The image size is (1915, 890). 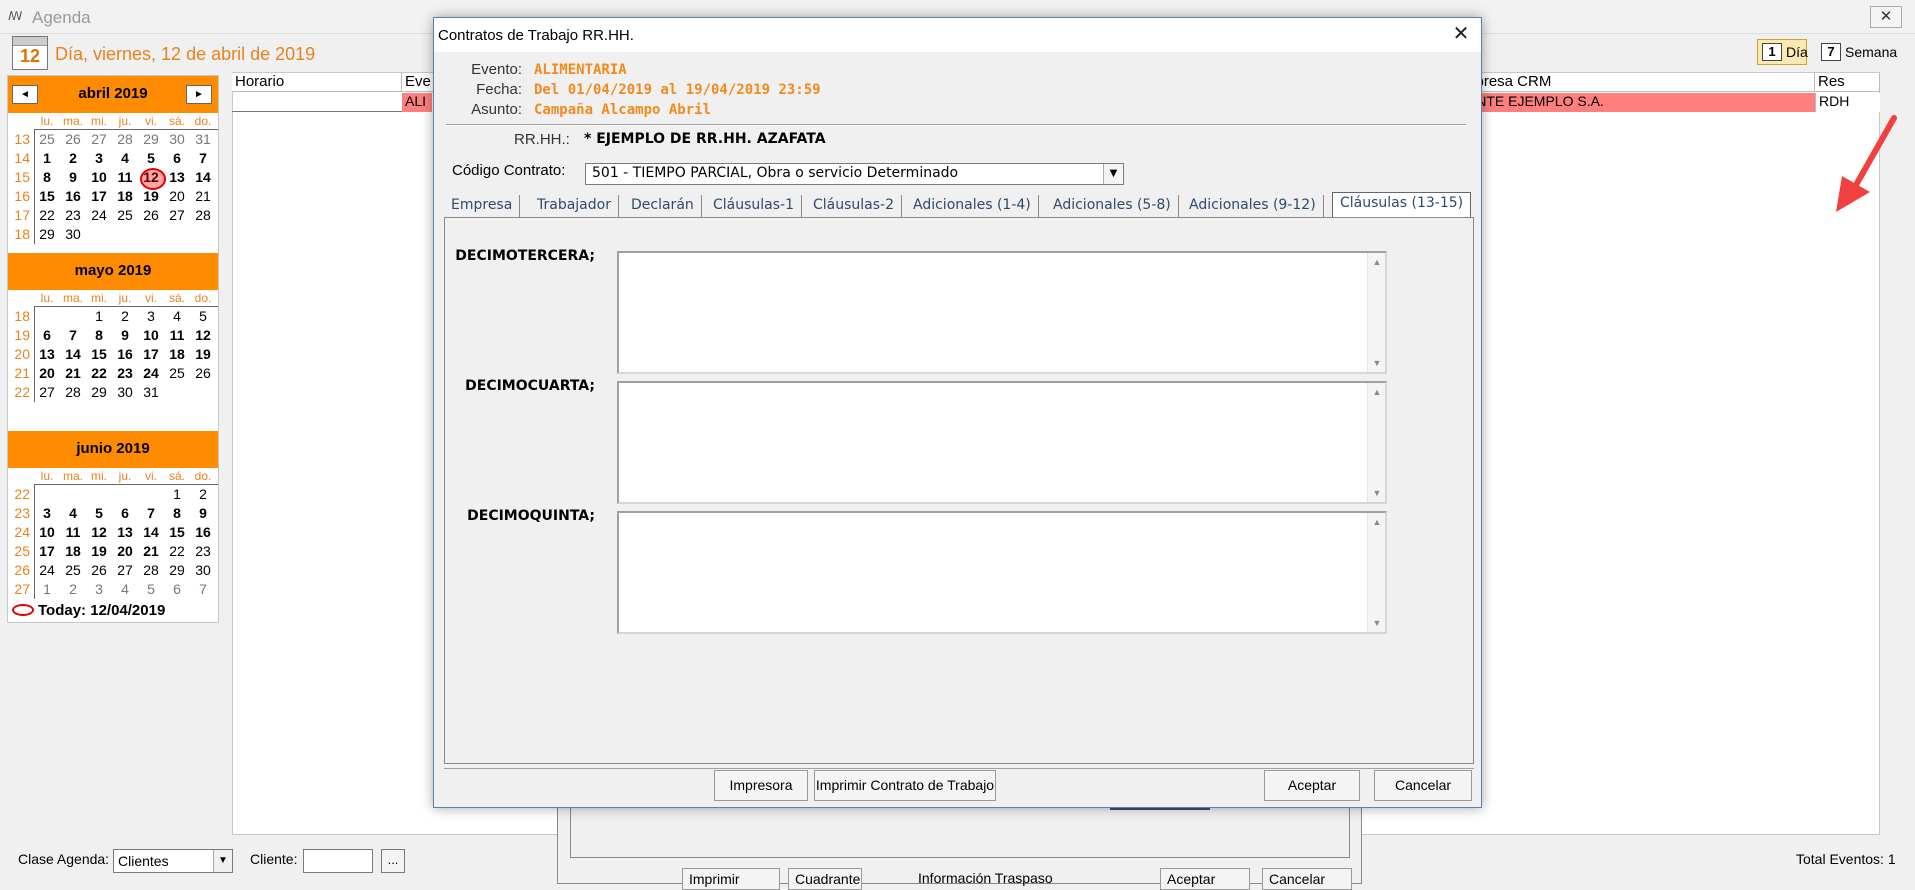 I want to click on tab-empresa: Empresa, so click(x=482, y=206).